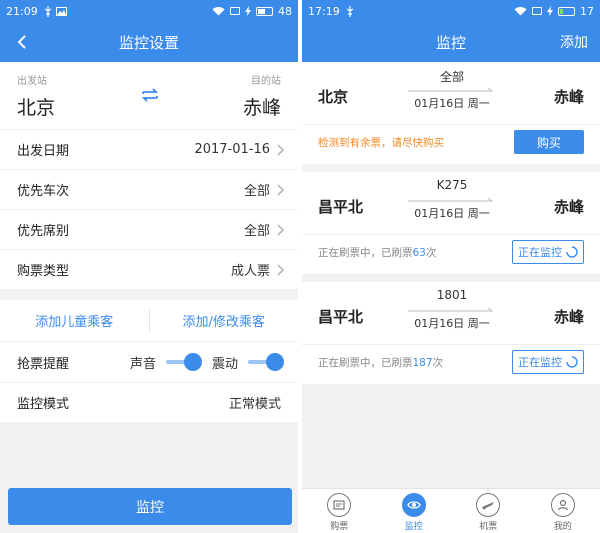 The height and width of the screenshot is (533, 600). I want to click on ticket-type-row: 购票类型 成人票, so click(149, 269).